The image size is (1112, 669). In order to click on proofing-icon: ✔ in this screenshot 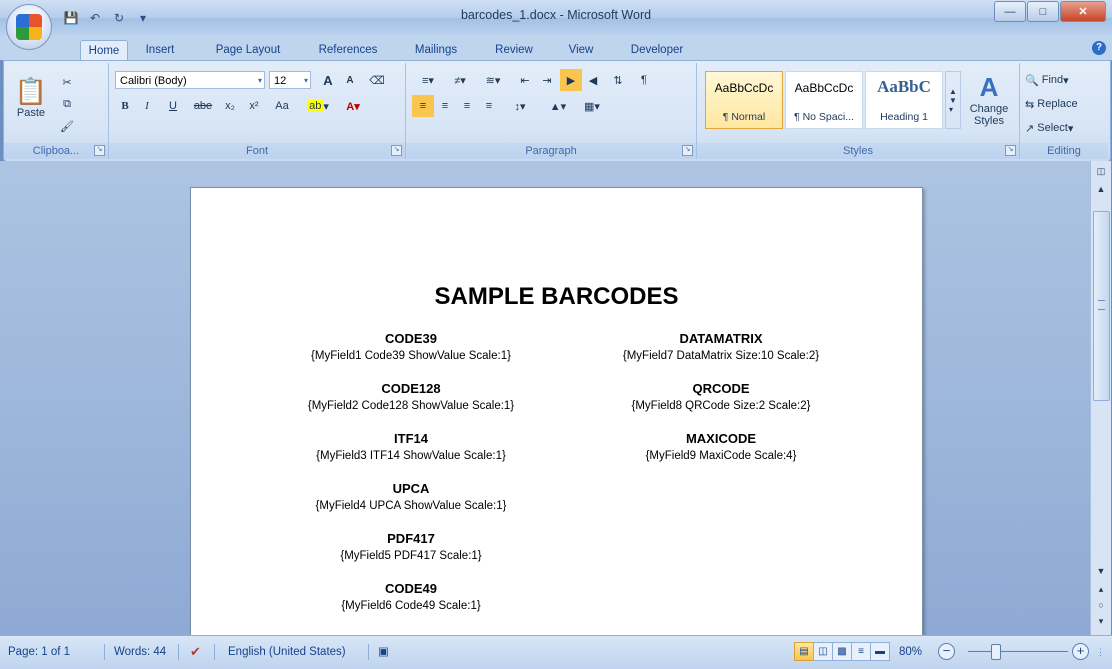, I will do `click(195, 652)`.